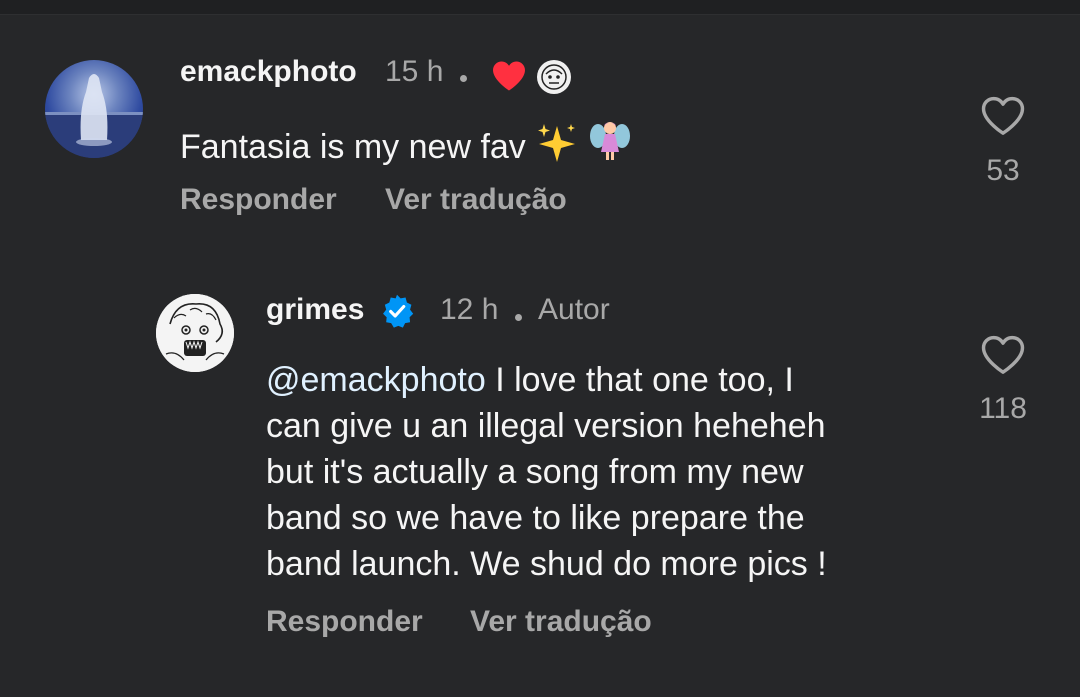 Image resolution: width=1080 pixels, height=697 pixels. What do you see at coordinates (535, 472) in the screenshot?
I see `comment-line: but it's actually a song from my new` at bounding box center [535, 472].